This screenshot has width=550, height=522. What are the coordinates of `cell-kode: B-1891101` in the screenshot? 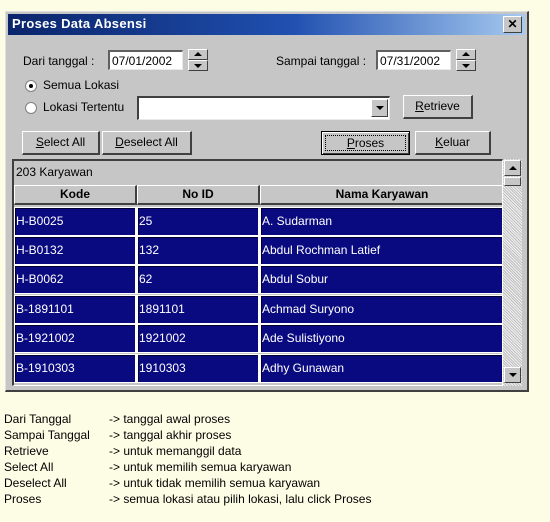 It's located at (75, 309).